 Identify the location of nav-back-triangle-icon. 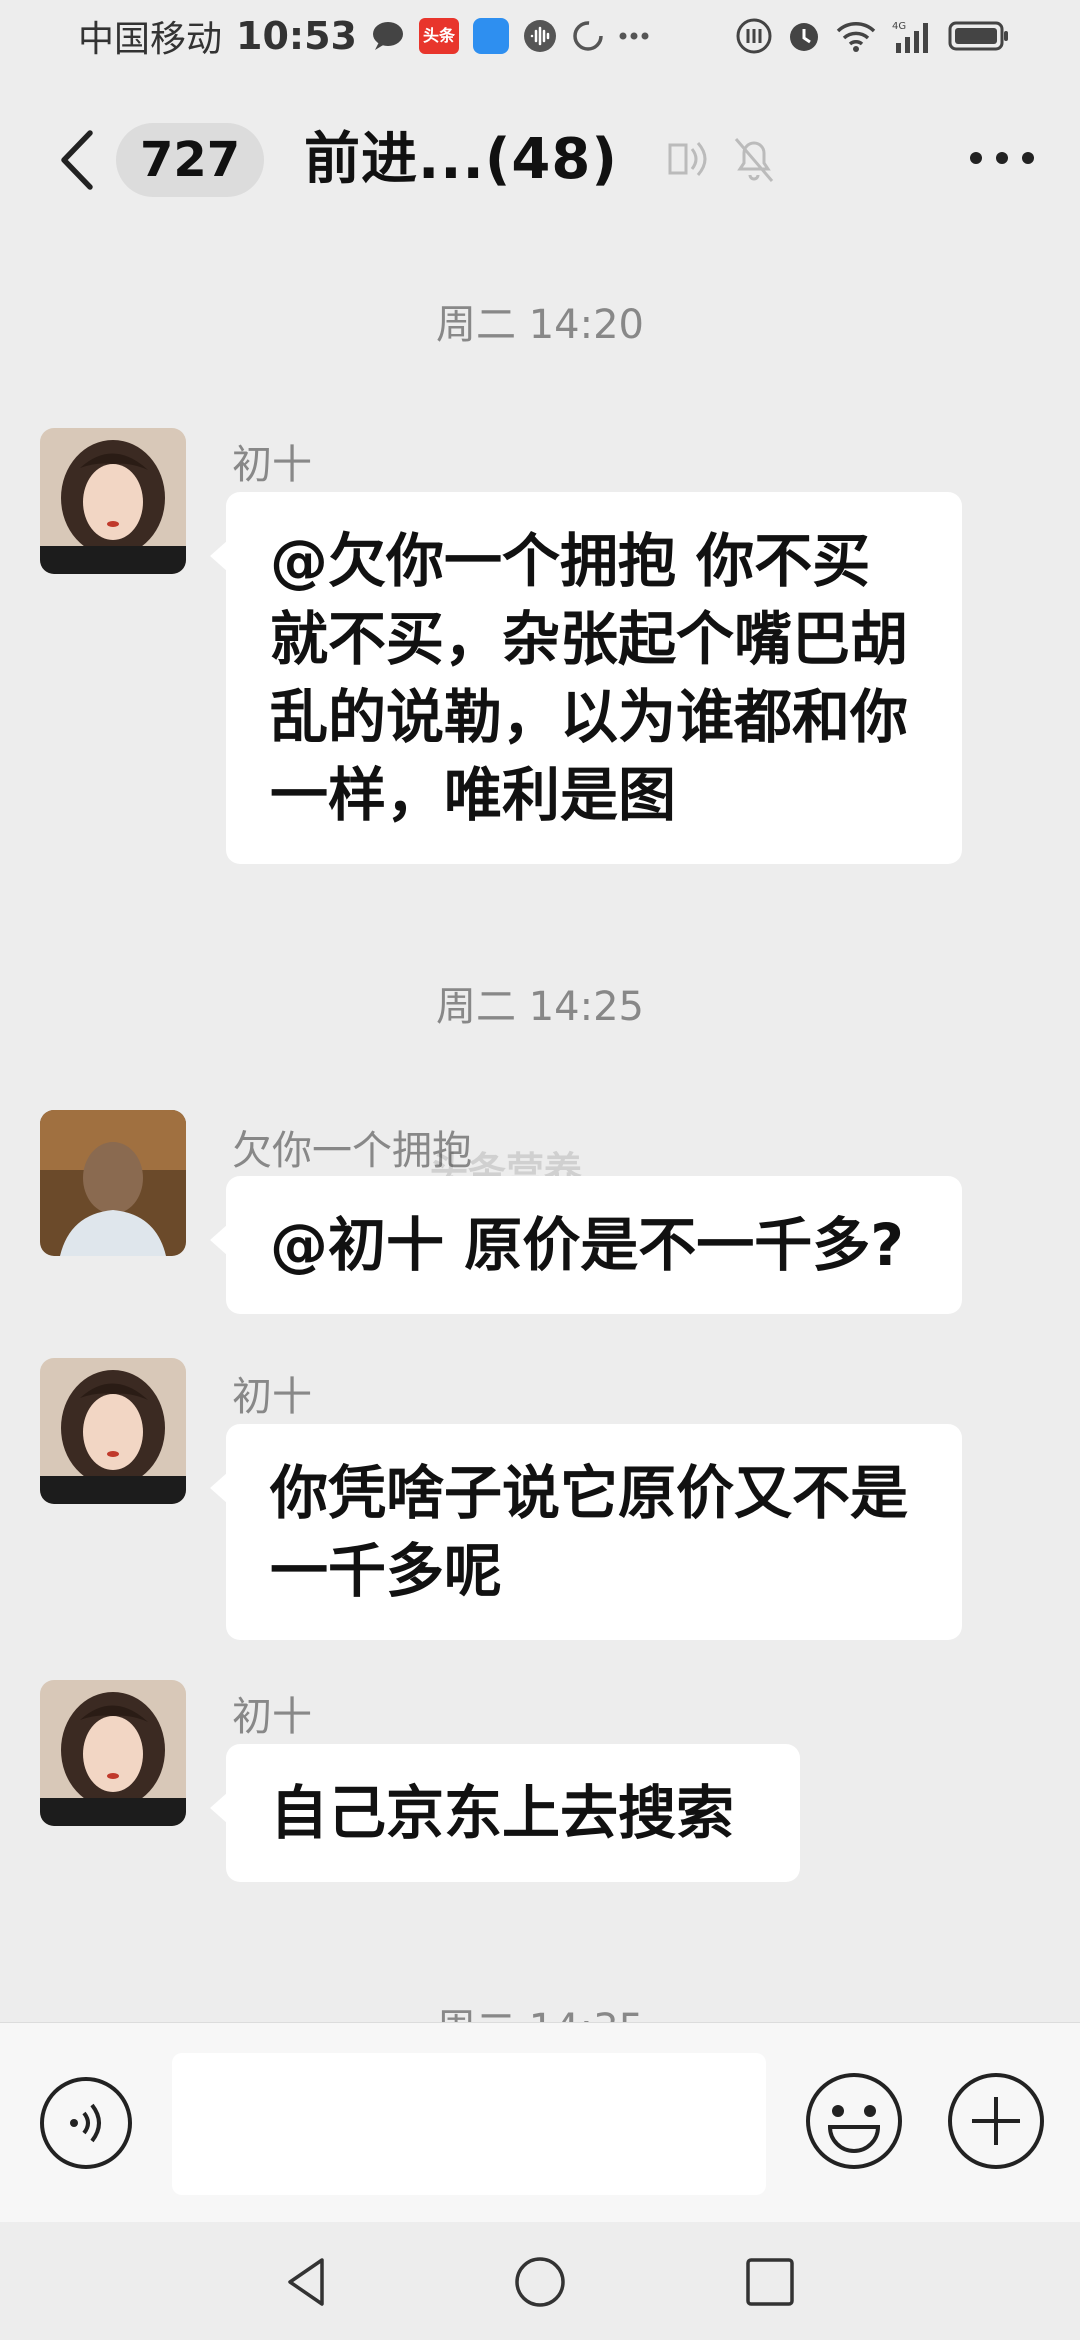
(308, 2282).